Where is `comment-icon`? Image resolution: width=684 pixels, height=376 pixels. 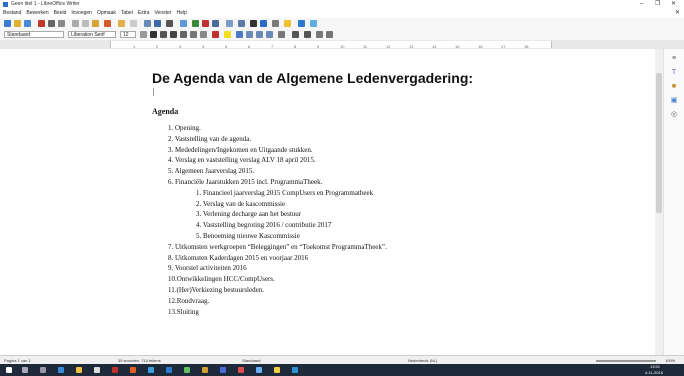
comment-icon is located at coordinates (287, 23).